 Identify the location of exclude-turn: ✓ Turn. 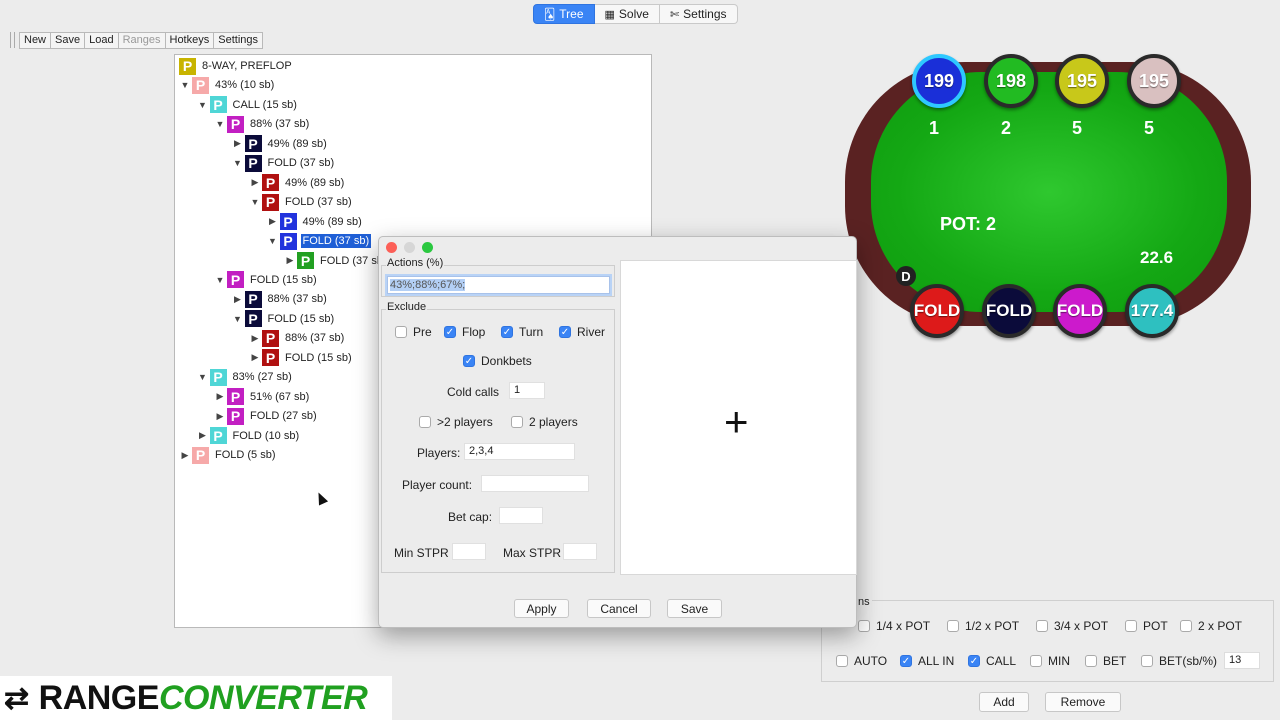
(522, 332).